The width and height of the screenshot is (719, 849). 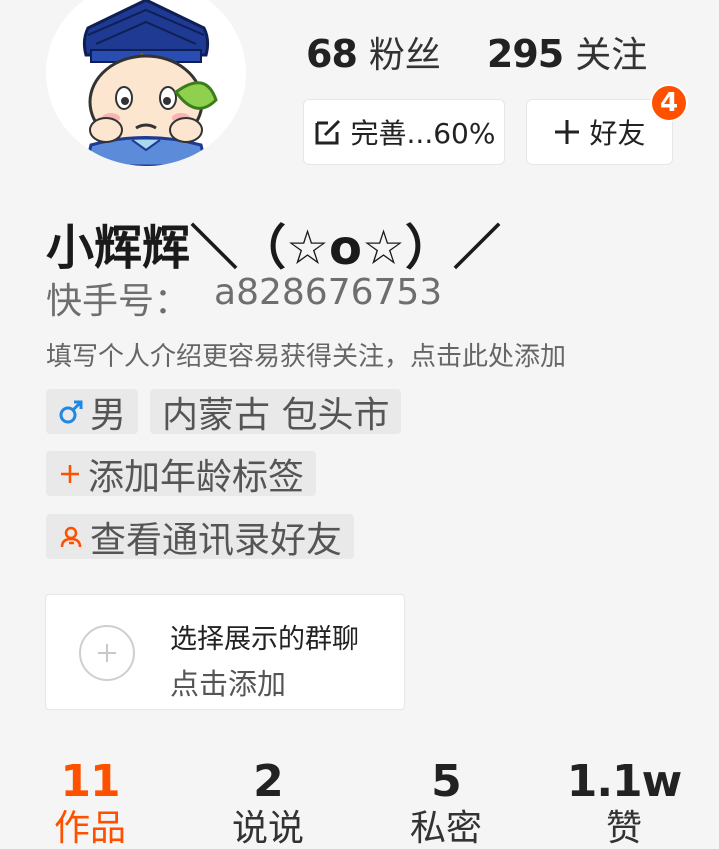 What do you see at coordinates (268, 828) in the screenshot?
I see `tab-posts-label: 说说` at bounding box center [268, 828].